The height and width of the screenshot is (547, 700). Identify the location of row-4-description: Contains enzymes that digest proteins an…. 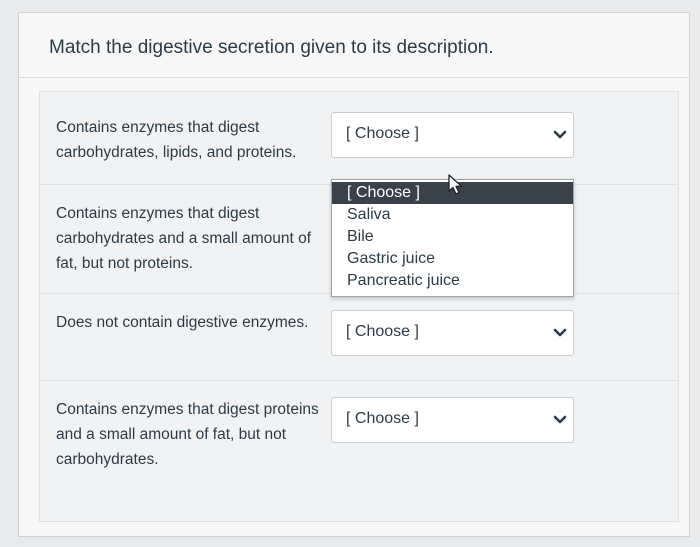
(187, 434).